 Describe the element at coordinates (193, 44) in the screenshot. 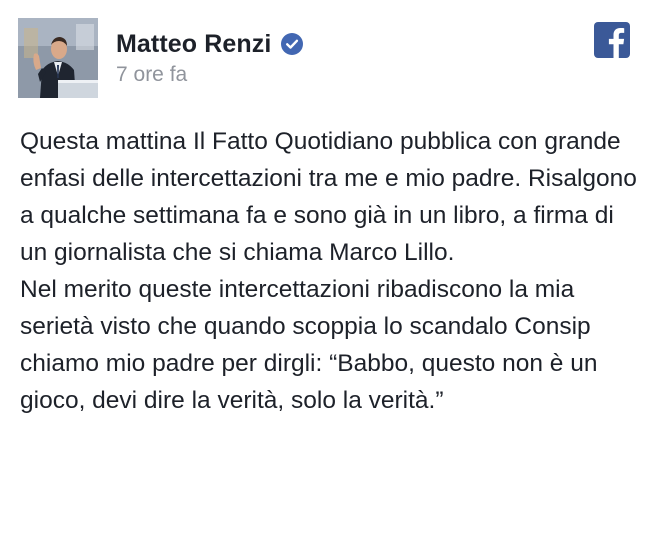

I see `author-name: Matteo Renzi` at that location.